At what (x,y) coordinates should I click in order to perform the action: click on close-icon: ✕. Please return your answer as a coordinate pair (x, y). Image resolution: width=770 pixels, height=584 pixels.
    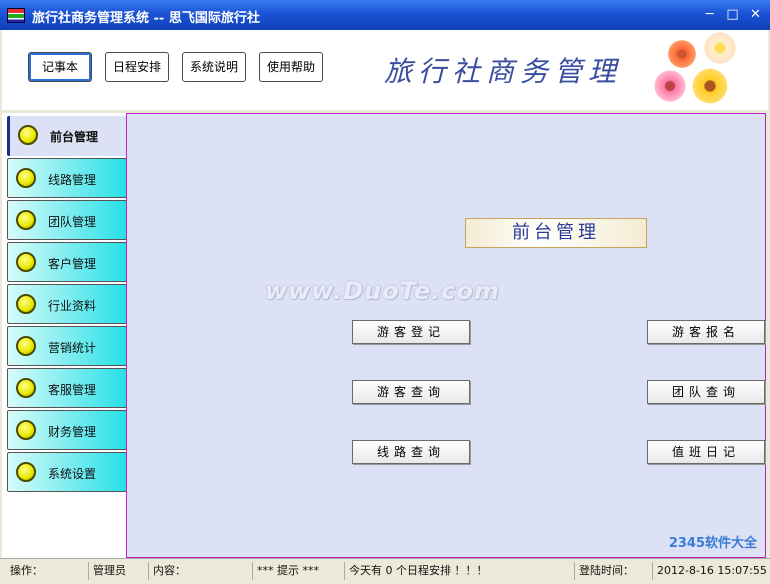
    Looking at the image, I should click on (755, 14).